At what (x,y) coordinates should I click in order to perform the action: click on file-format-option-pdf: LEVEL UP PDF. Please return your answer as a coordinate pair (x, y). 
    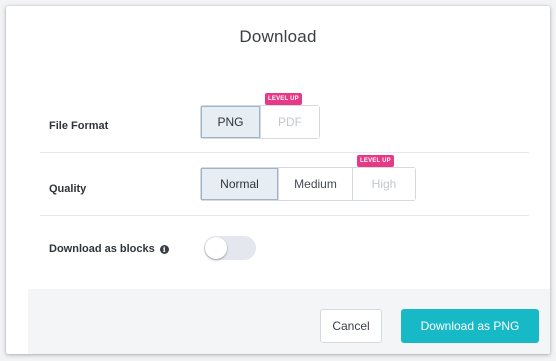
    Looking at the image, I should click on (290, 115).